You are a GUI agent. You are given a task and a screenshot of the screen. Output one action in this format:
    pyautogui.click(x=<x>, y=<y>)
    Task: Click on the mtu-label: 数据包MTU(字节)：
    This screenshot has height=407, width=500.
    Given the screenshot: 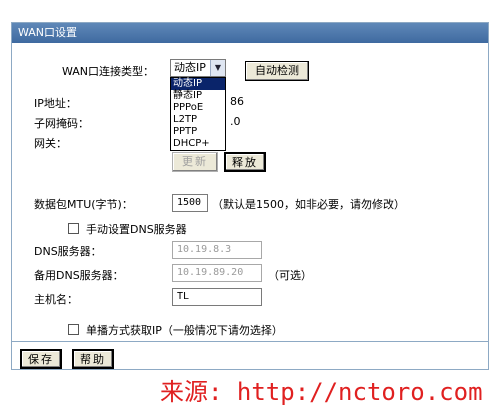 What is the action you would take?
    pyautogui.click(x=83, y=204)
    